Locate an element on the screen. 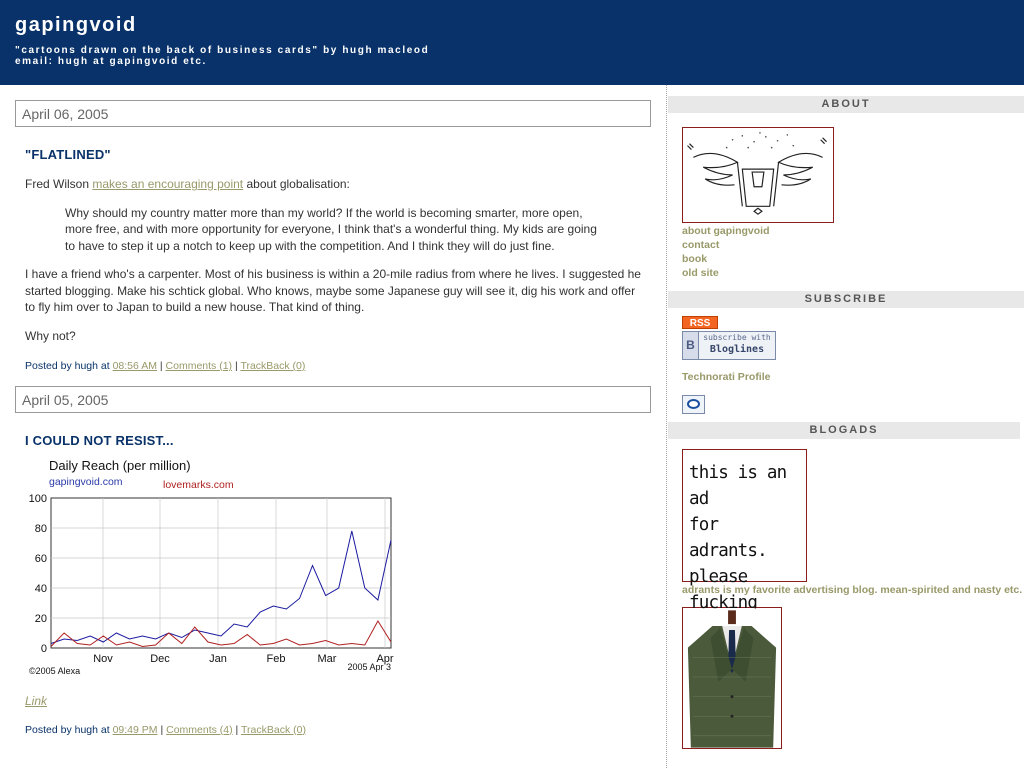  suit-ad-image is located at coordinates (732, 678).